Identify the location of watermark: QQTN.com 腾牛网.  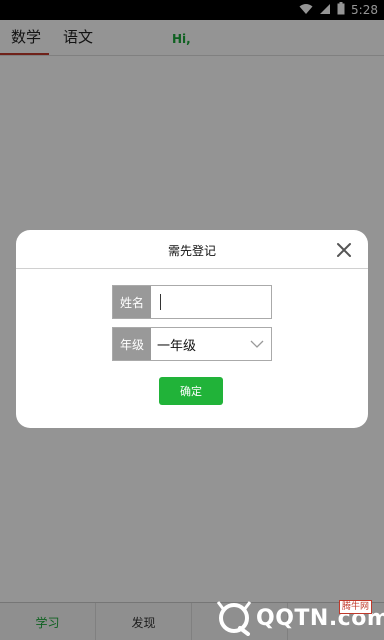
(298, 618).